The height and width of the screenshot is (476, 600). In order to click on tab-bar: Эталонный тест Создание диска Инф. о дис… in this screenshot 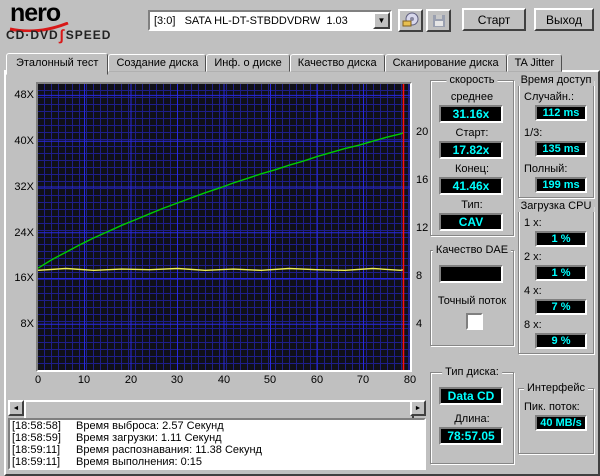, I will do `click(284, 64)`.